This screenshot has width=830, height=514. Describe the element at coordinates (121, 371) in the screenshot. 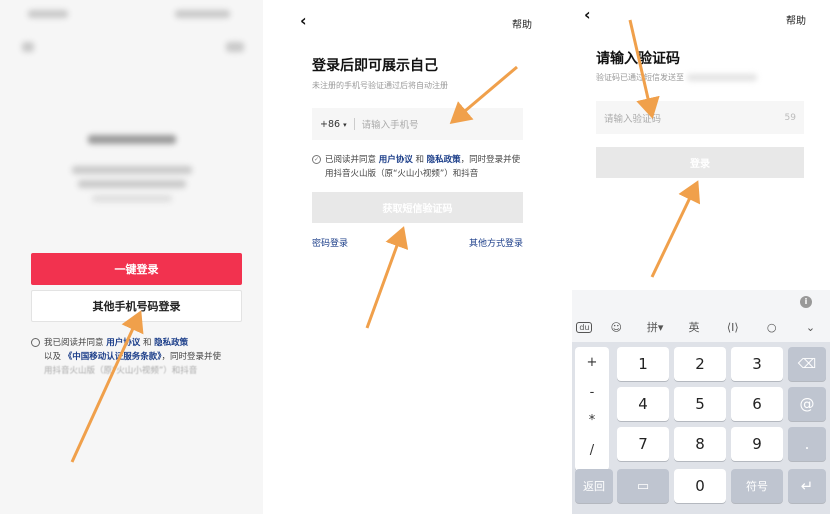

I see `agree-faded-text: 用抖音火山版（原“火山小视频”）和抖音` at that location.